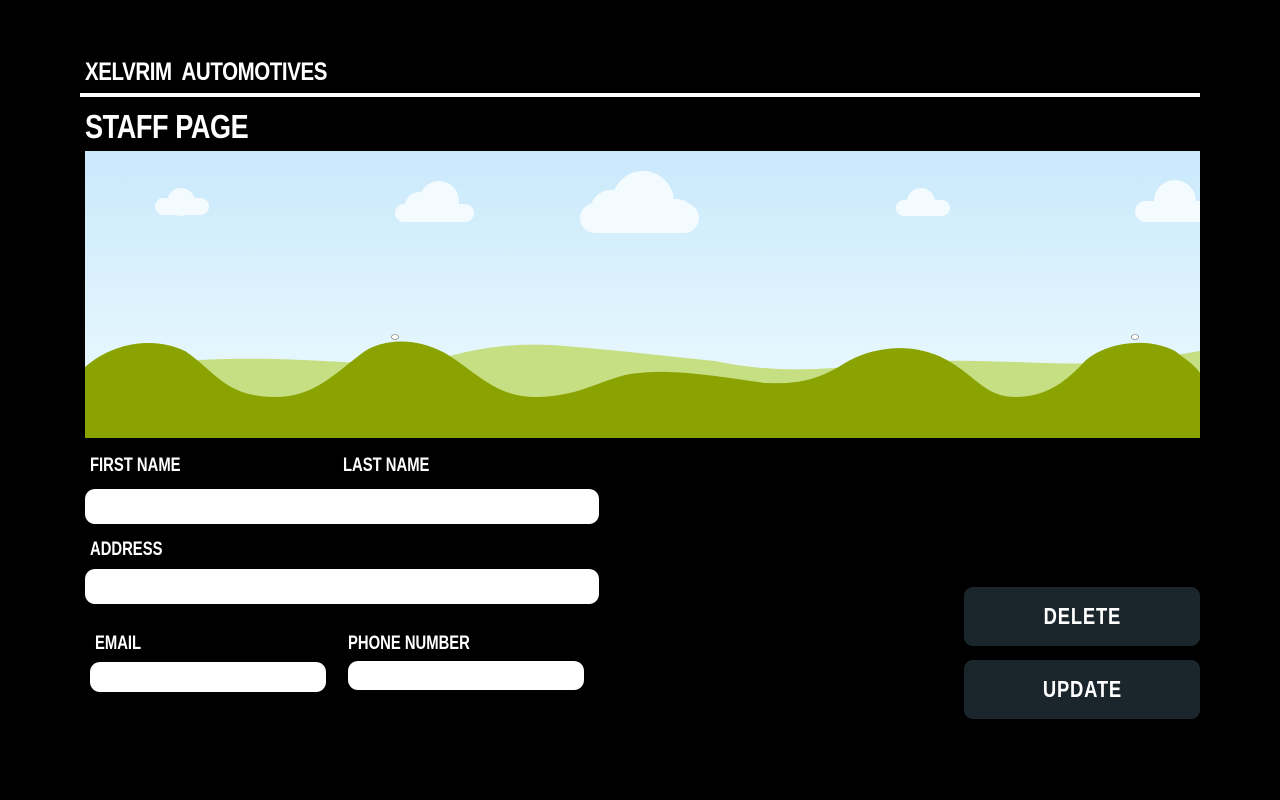 The width and height of the screenshot is (1280, 800). What do you see at coordinates (640, 95) in the screenshot?
I see `header-divider` at bounding box center [640, 95].